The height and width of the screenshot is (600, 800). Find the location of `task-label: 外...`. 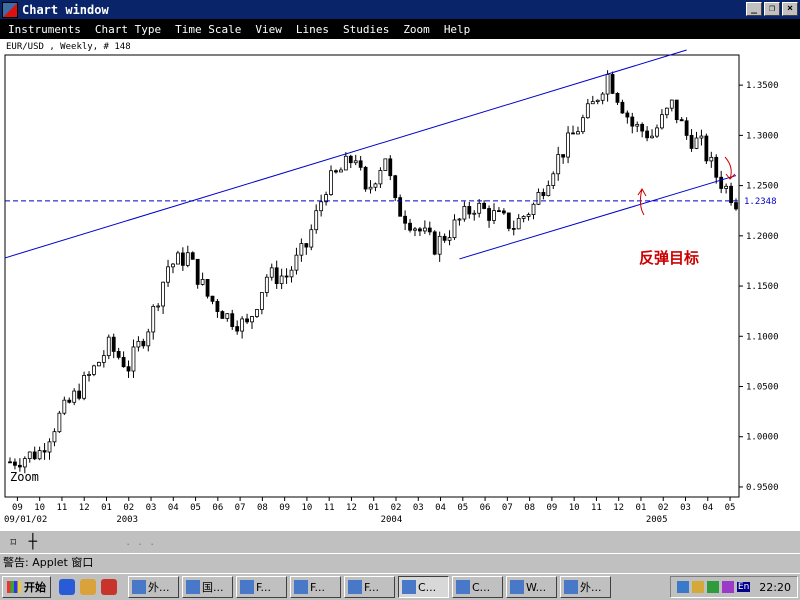

task-label: 外... is located at coordinates (591, 587).